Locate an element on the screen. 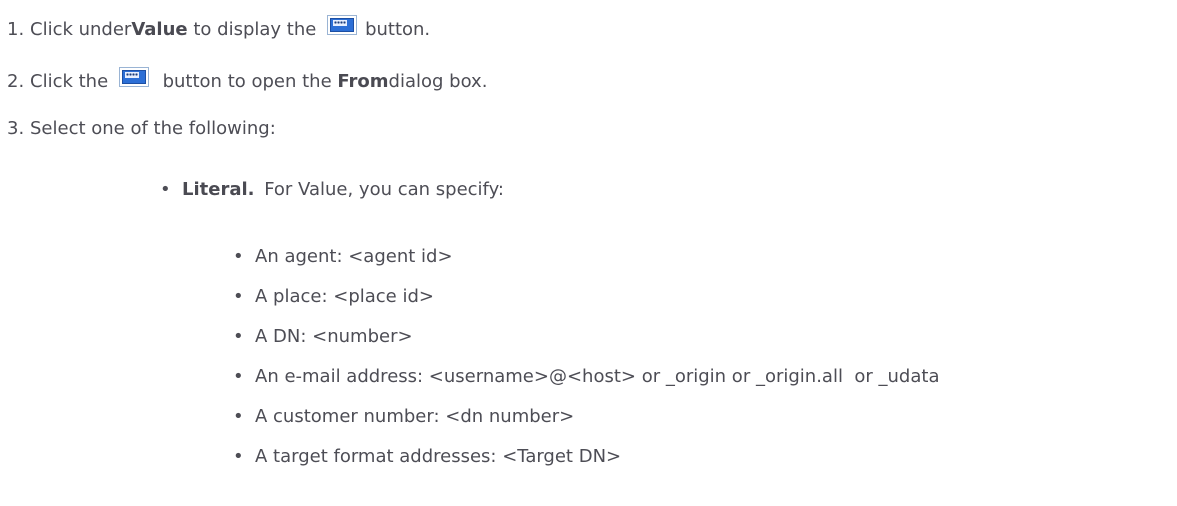 This screenshot has height=506, width=1177. step-text: Click the is located at coordinates (72, 81).